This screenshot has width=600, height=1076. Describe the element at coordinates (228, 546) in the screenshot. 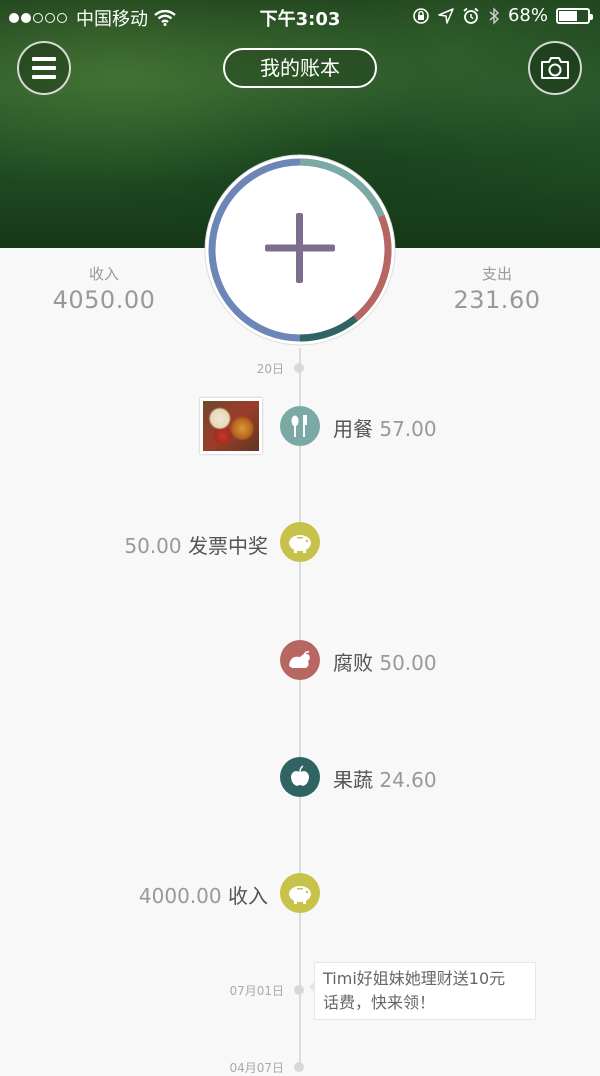

I see `entry-category-name: 发票中奖` at that location.